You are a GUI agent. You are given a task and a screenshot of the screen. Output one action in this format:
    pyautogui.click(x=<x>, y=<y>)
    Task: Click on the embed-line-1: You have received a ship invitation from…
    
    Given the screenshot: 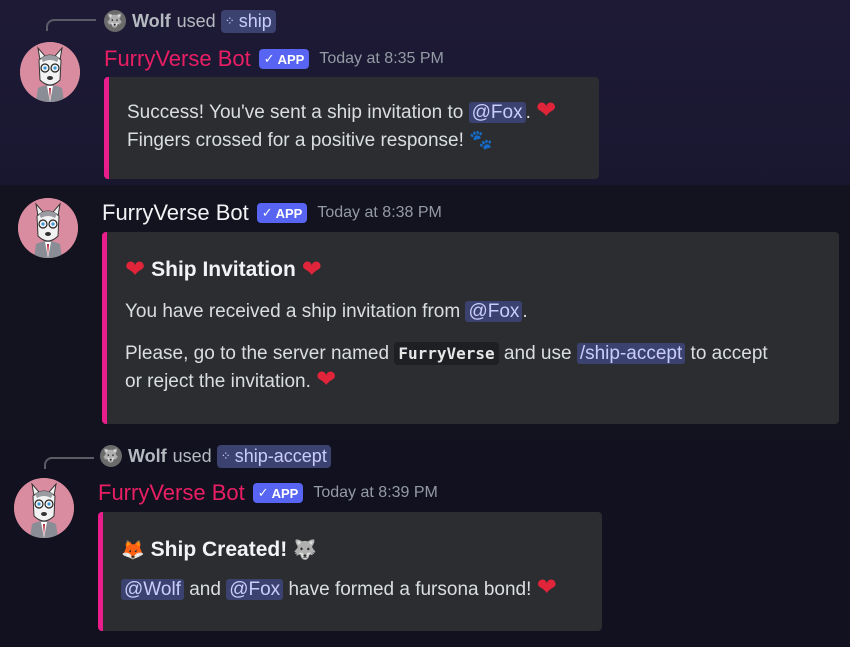 What is the action you would take?
    pyautogui.click(x=482, y=312)
    